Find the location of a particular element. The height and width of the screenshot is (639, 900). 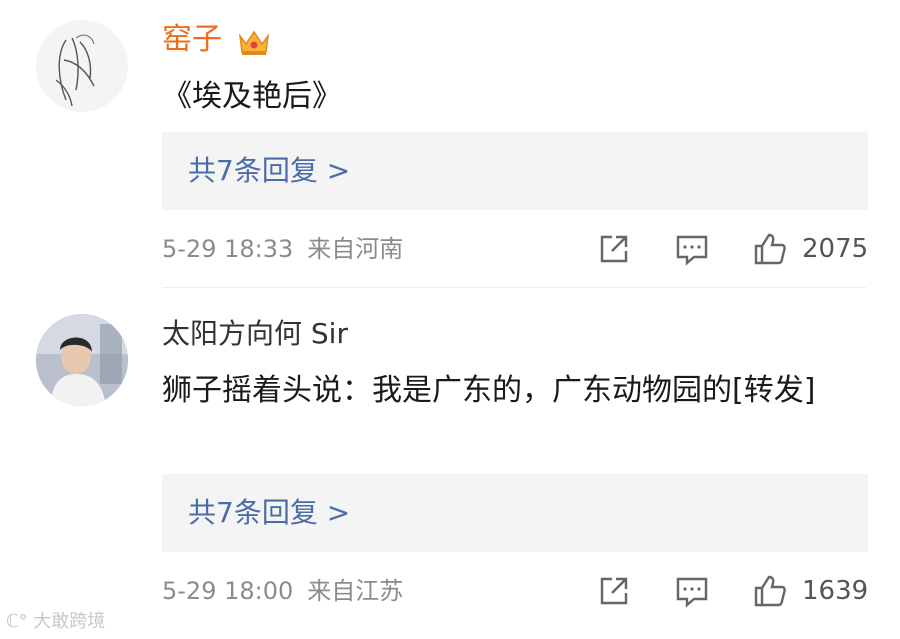

comment-text: 狮子摇着头说：我是广东的，广东动物园的[转发] is located at coordinates (489, 390).